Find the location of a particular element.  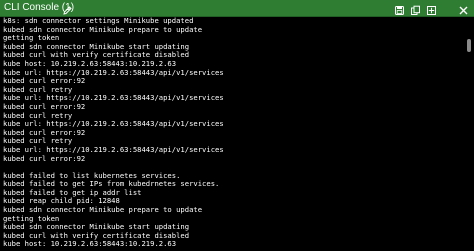

edit-title-icon is located at coordinates (67, 9).